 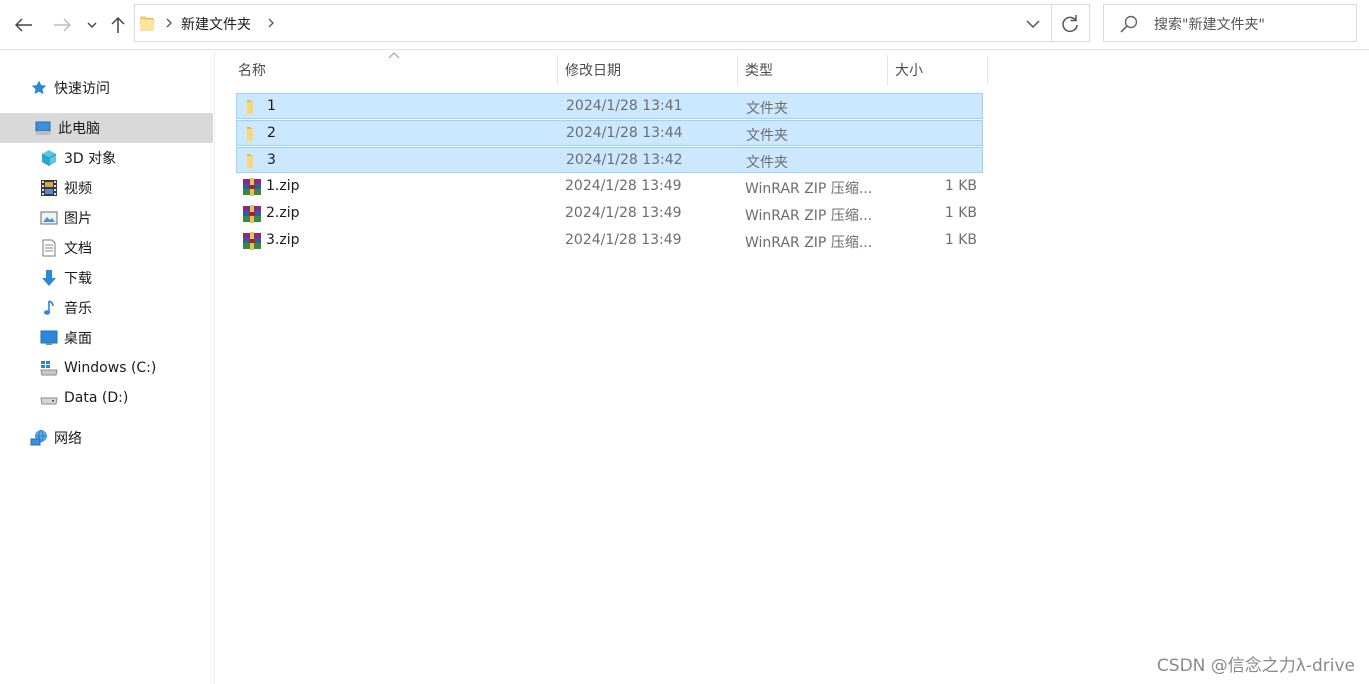 I want to click on music-note-icon, so click(x=49, y=308).